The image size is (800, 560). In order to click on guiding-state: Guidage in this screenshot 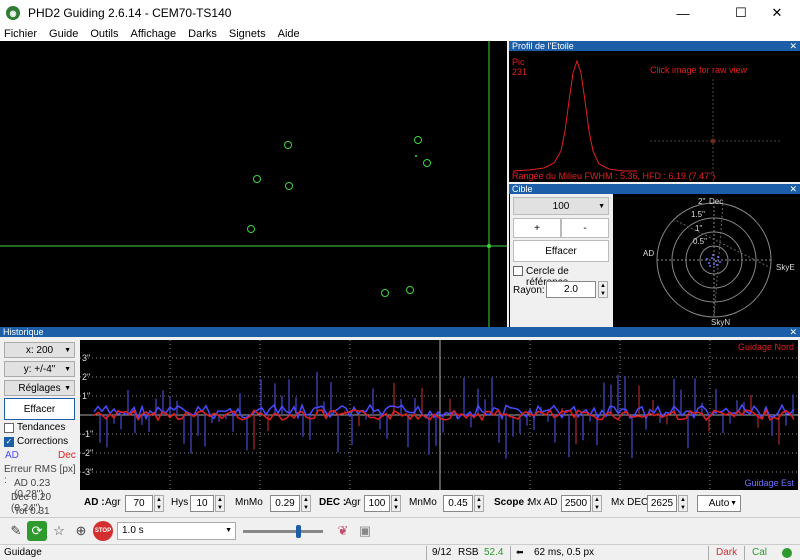, I will do `click(23, 552)`.